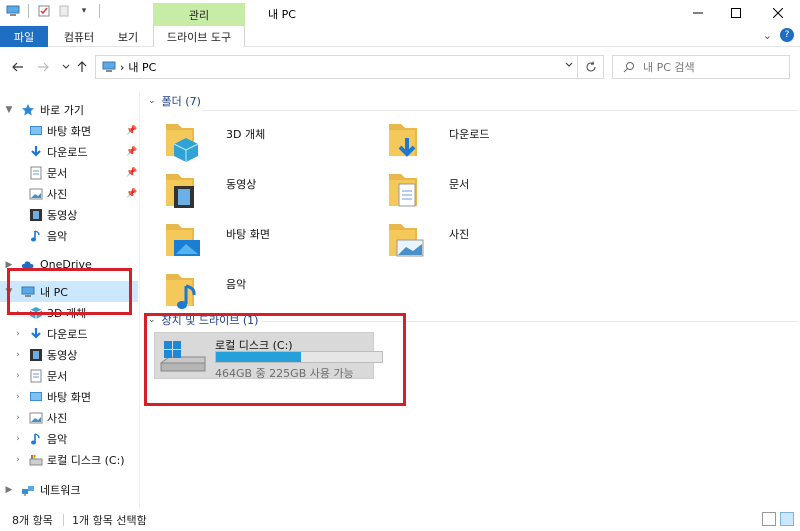 The width and height of the screenshot is (800, 531). I want to click on tab-computer: 컴퓨터, so click(79, 36).